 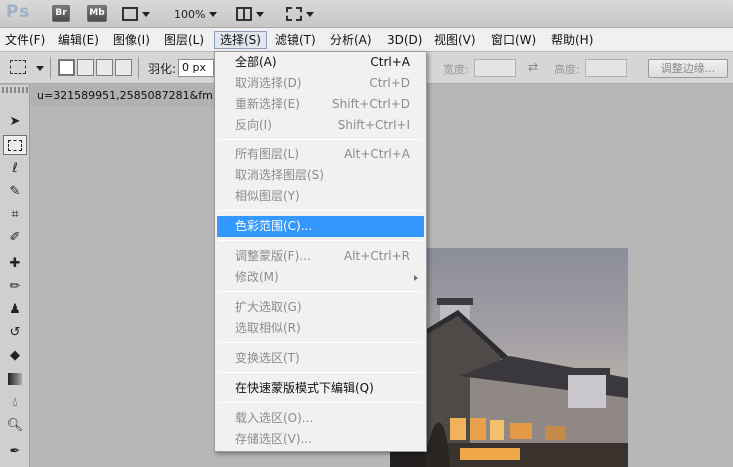 I want to click on menu-window: 窗口(W), so click(x=513, y=40).